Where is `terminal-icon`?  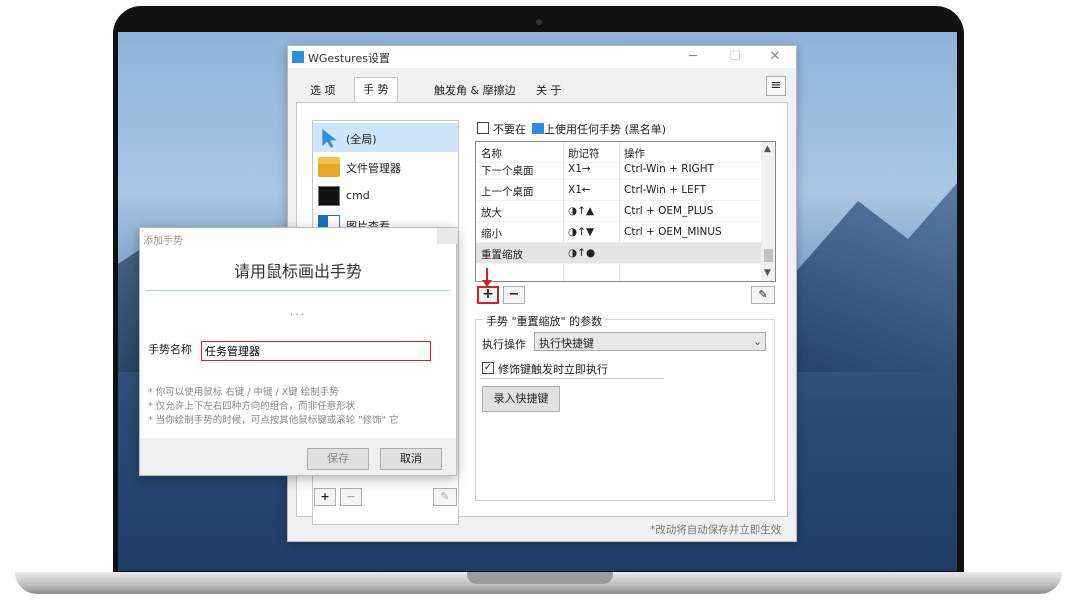 terminal-icon is located at coordinates (329, 196).